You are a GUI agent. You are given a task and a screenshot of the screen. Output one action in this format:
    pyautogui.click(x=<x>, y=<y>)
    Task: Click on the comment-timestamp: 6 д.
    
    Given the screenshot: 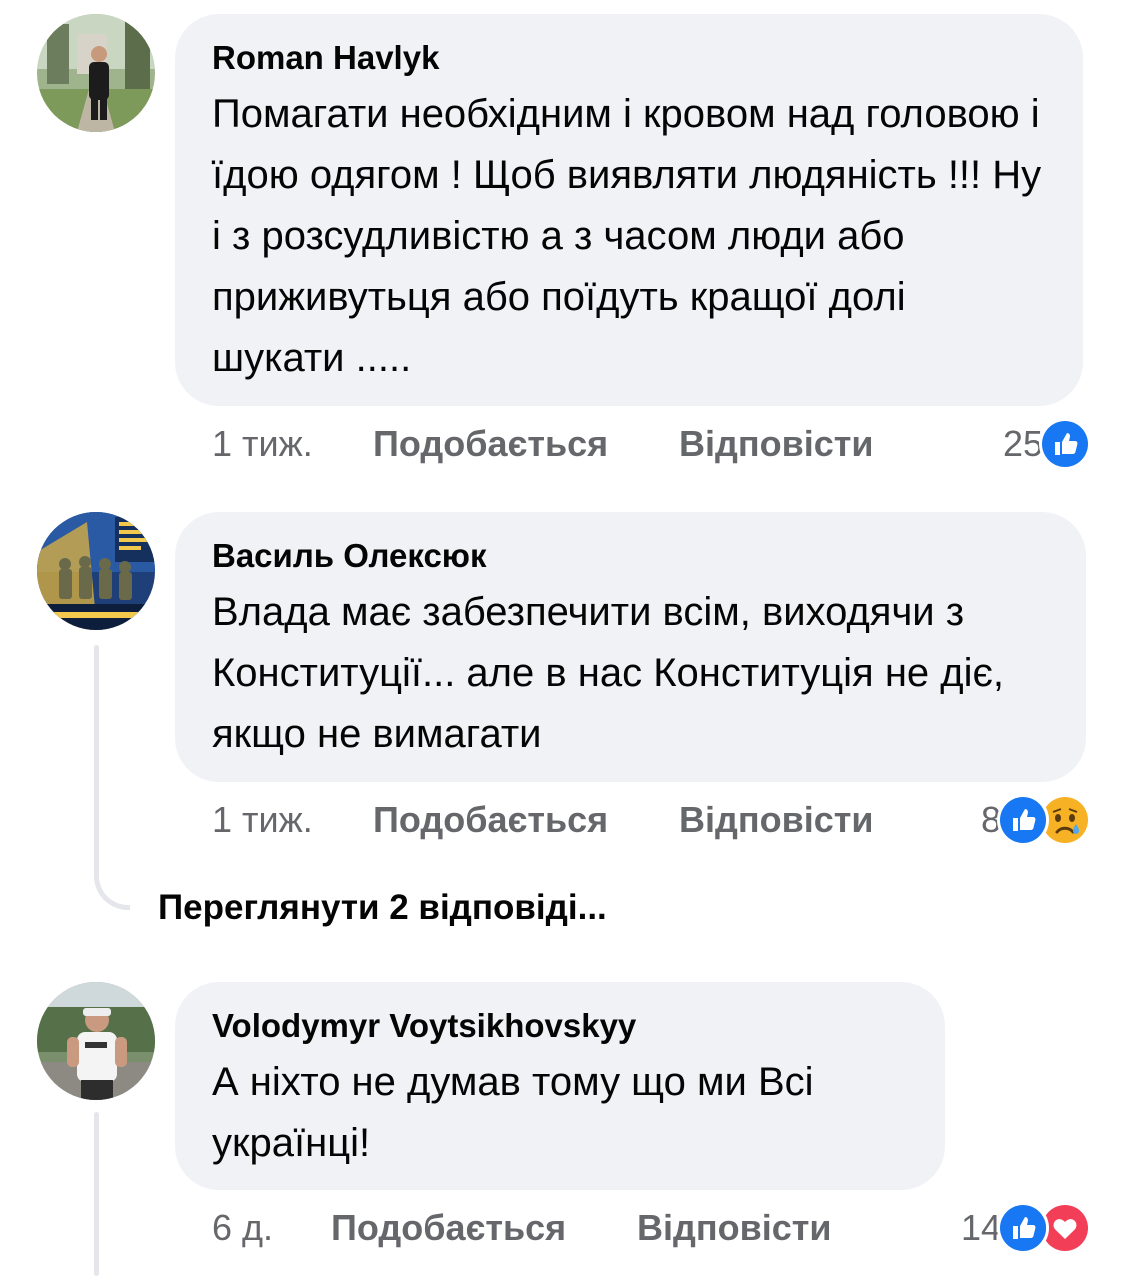 What is the action you would take?
    pyautogui.click(x=242, y=1228)
    